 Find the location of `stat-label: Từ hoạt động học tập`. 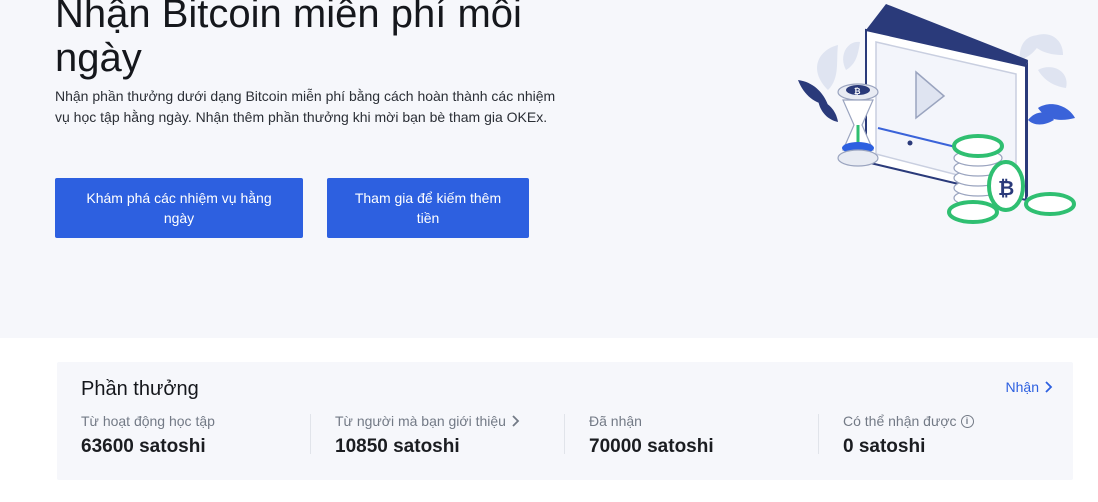

stat-label: Từ hoạt động học tập is located at coordinates (148, 421).